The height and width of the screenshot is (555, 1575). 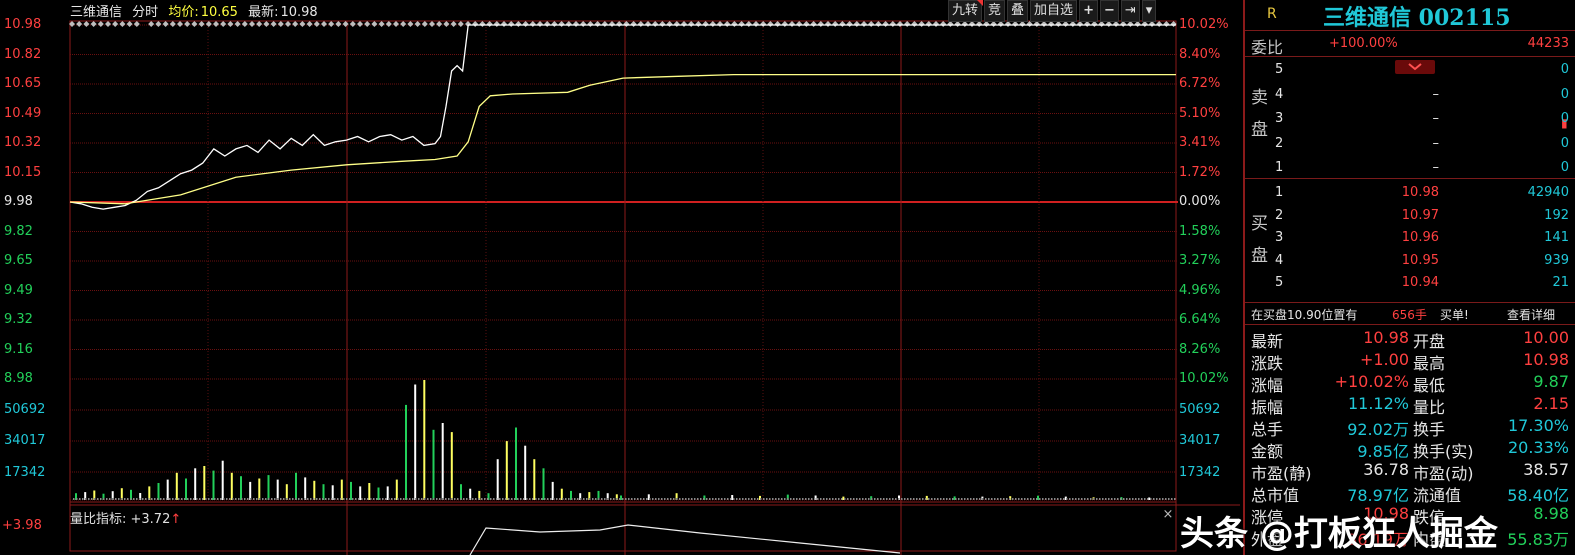 What do you see at coordinates (1531, 314) in the screenshot?
I see `view-detail-link: 查看详细` at bounding box center [1531, 314].